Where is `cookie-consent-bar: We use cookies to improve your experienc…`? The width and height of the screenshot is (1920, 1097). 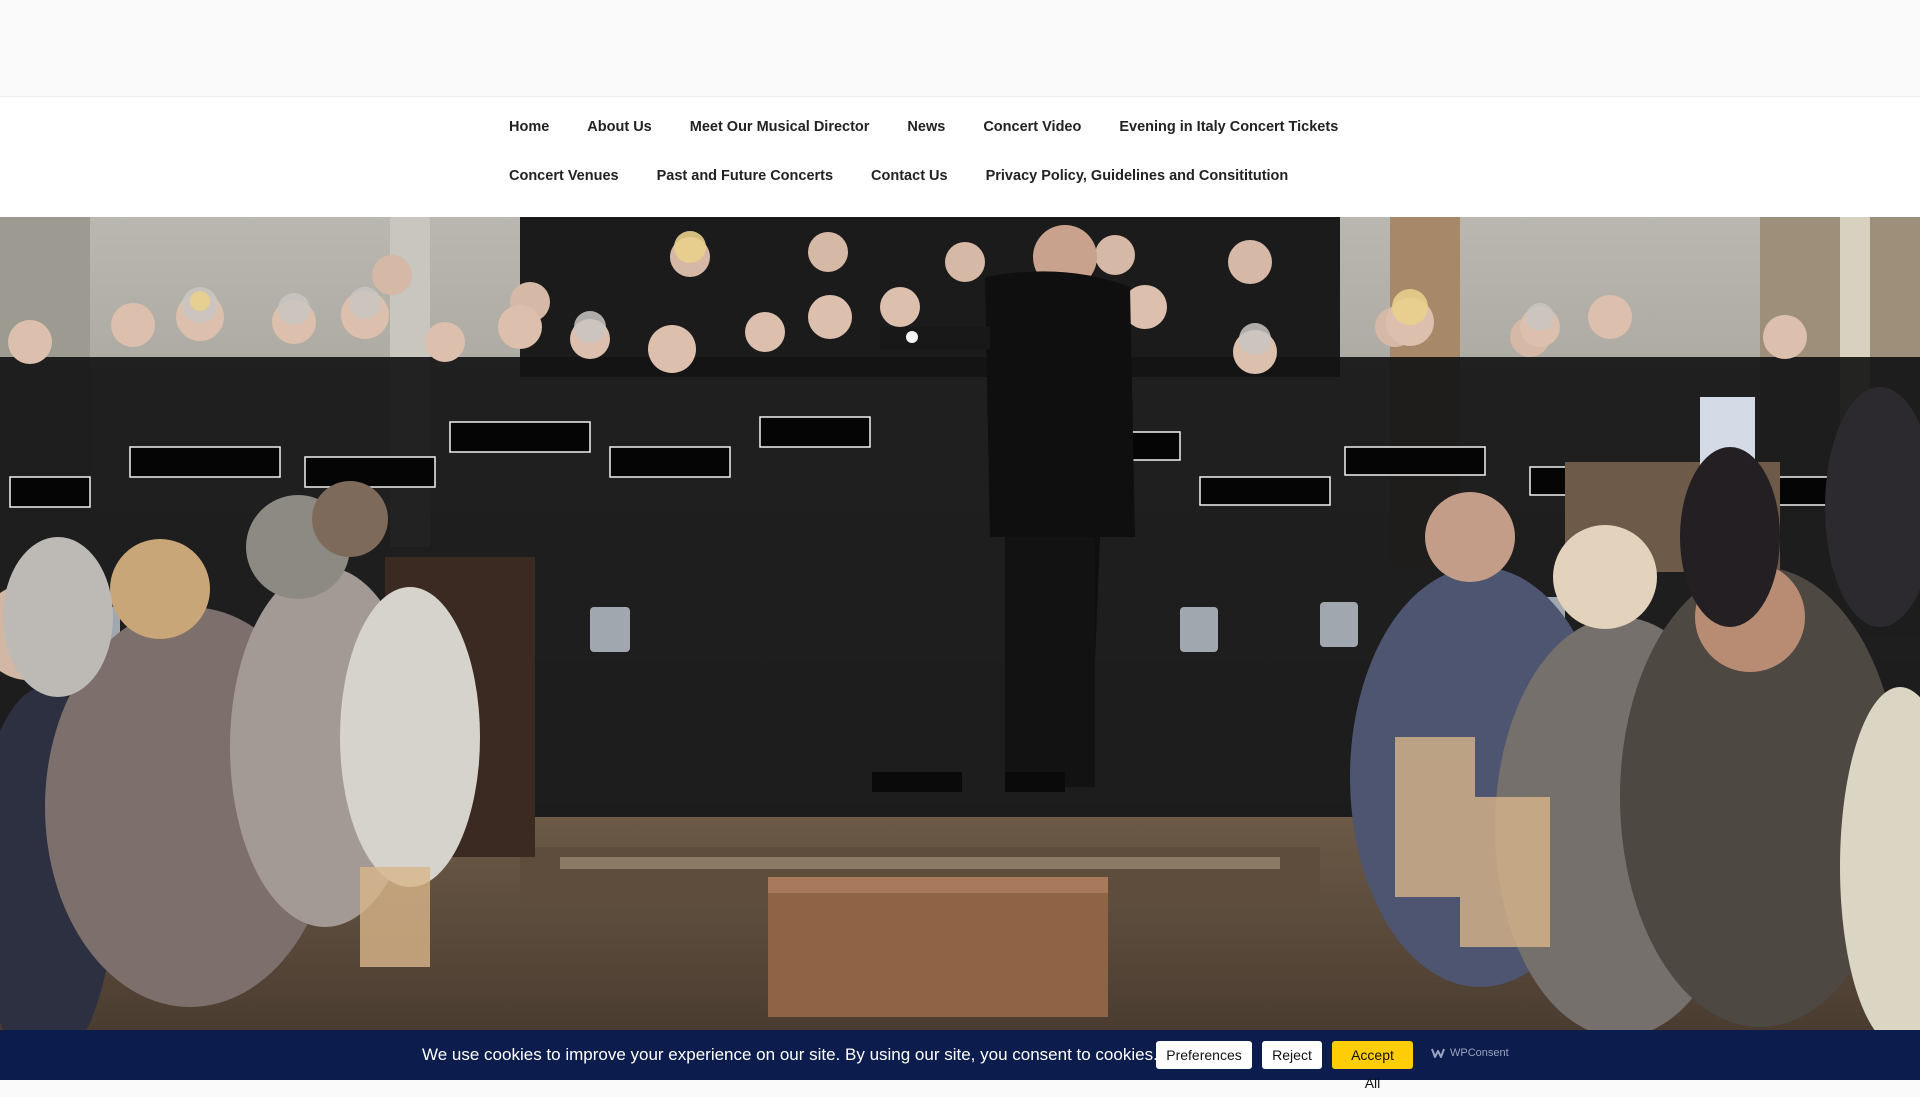
cookie-consent-bar: We use cookies to improve your experienc… is located at coordinates (960, 1060).